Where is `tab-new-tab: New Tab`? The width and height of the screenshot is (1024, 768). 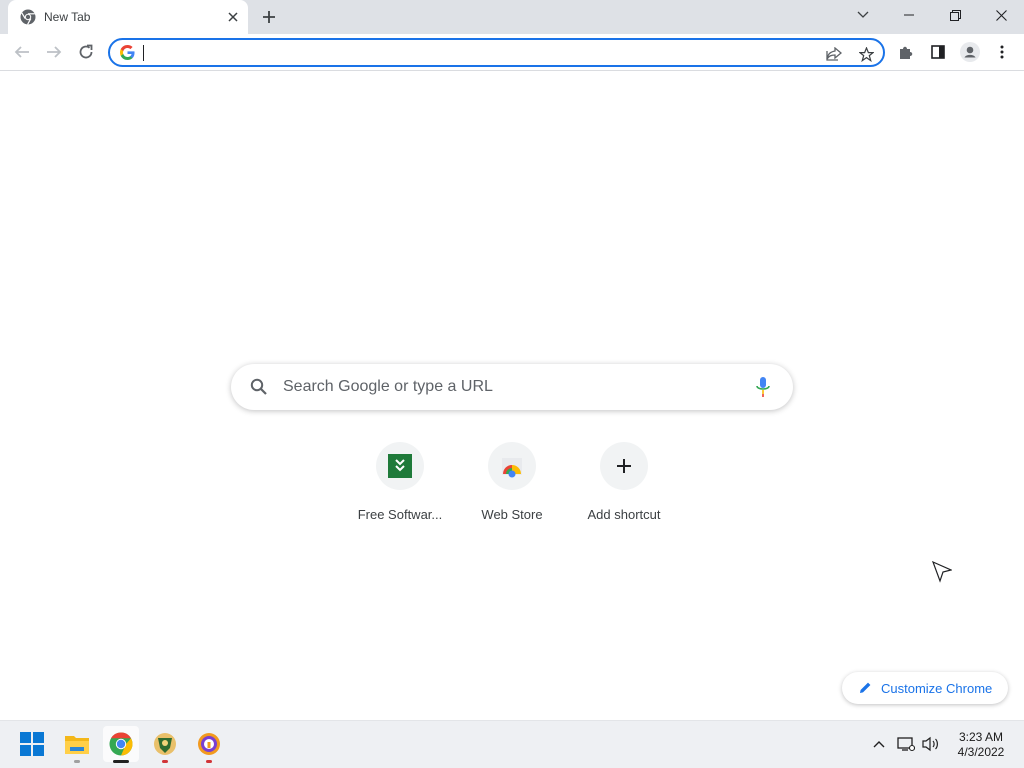
tab-new-tab: New Tab is located at coordinates (128, 17).